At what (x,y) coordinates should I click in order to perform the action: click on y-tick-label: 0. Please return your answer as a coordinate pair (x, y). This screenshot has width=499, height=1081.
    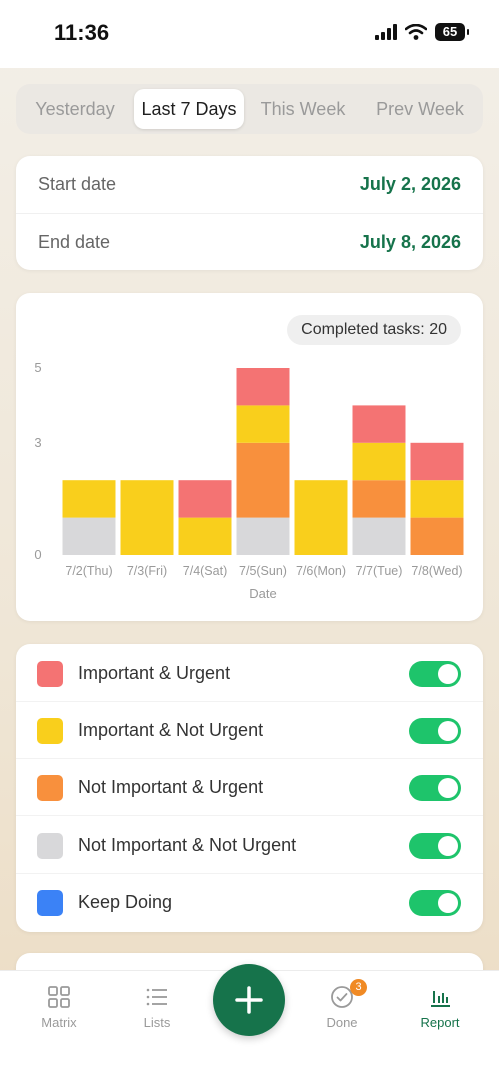
    Looking at the image, I should click on (37, 554).